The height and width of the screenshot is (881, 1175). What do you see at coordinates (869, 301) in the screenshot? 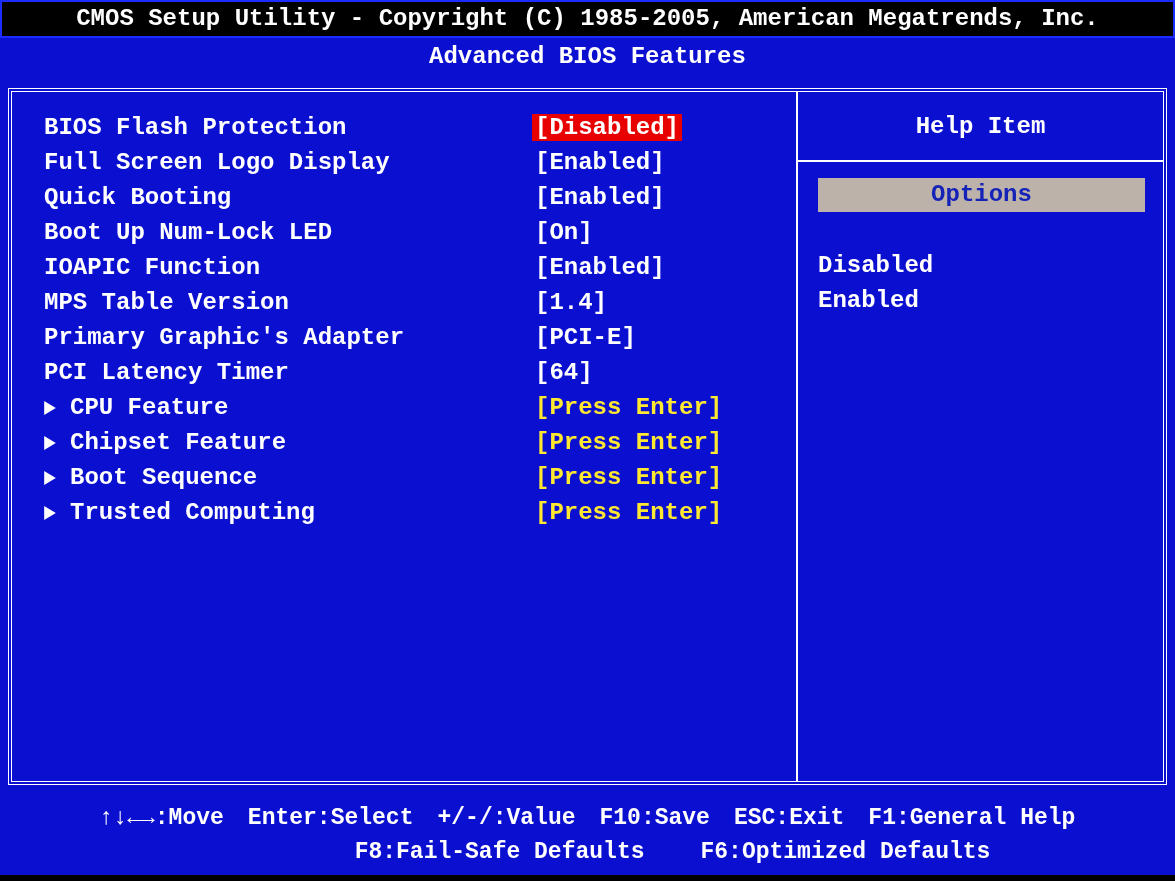
I see `option-text: Enabled` at bounding box center [869, 301].